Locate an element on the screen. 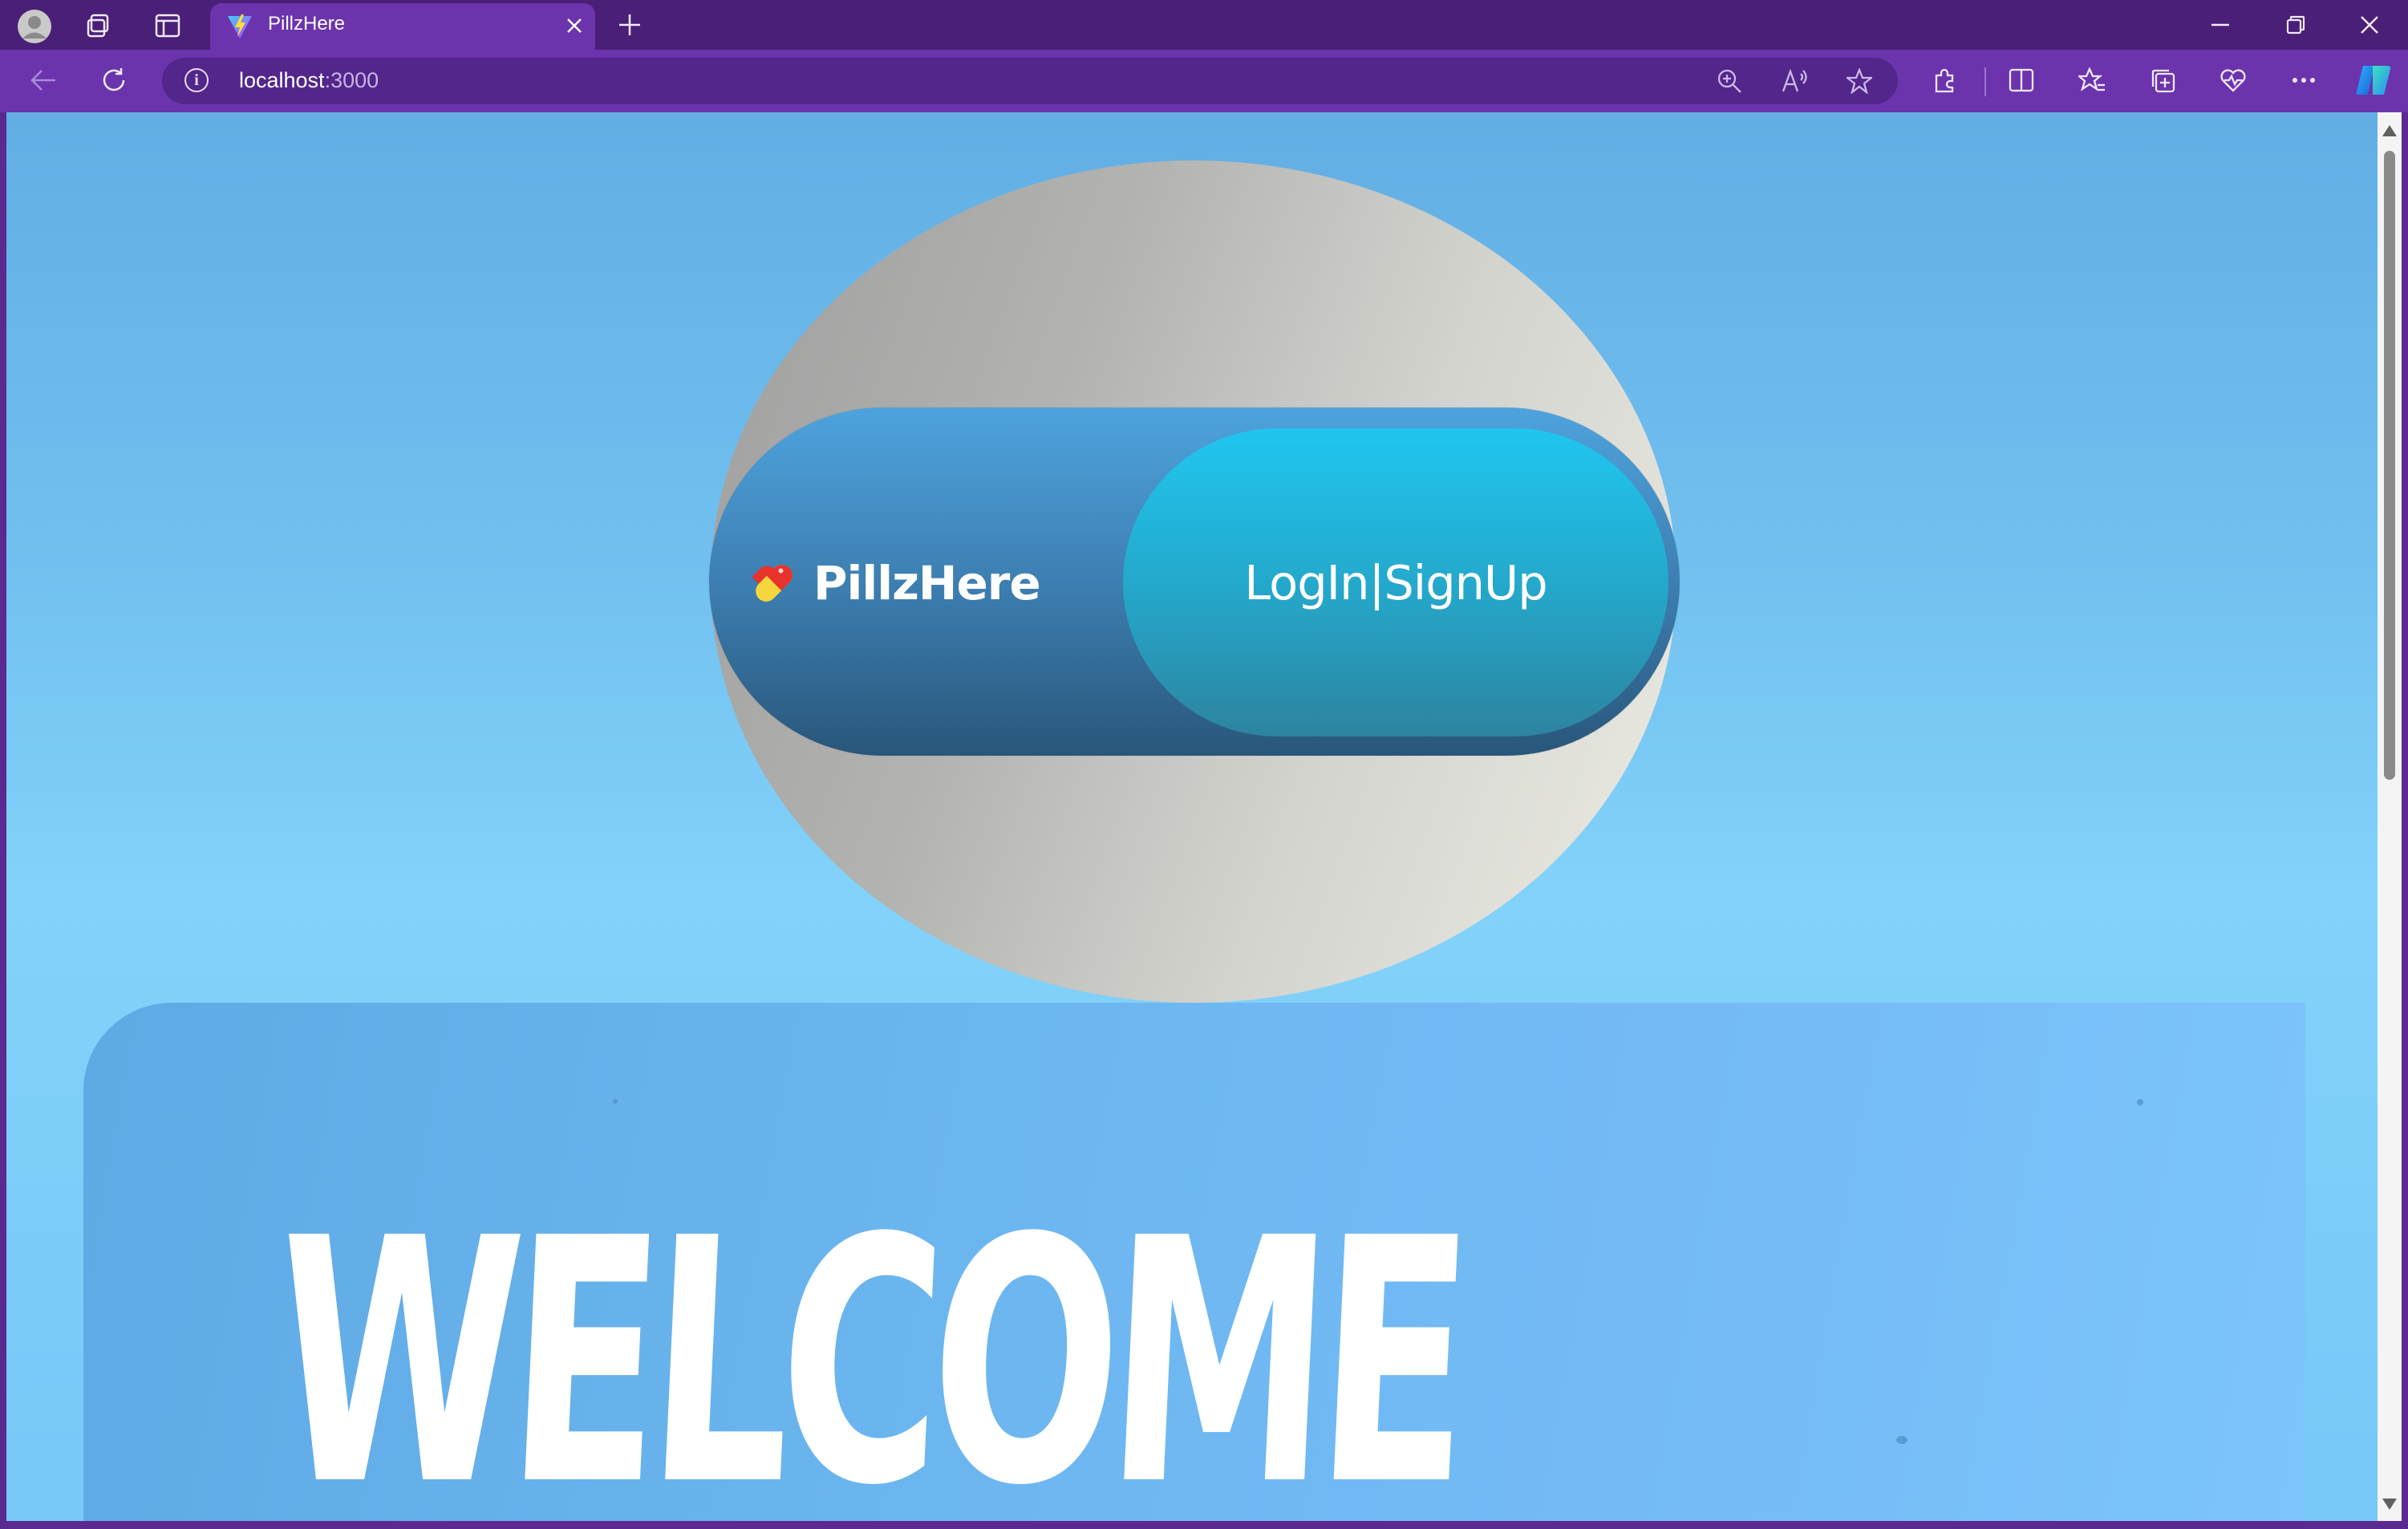  tab-title: PillzHere is located at coordinates (307, 23).